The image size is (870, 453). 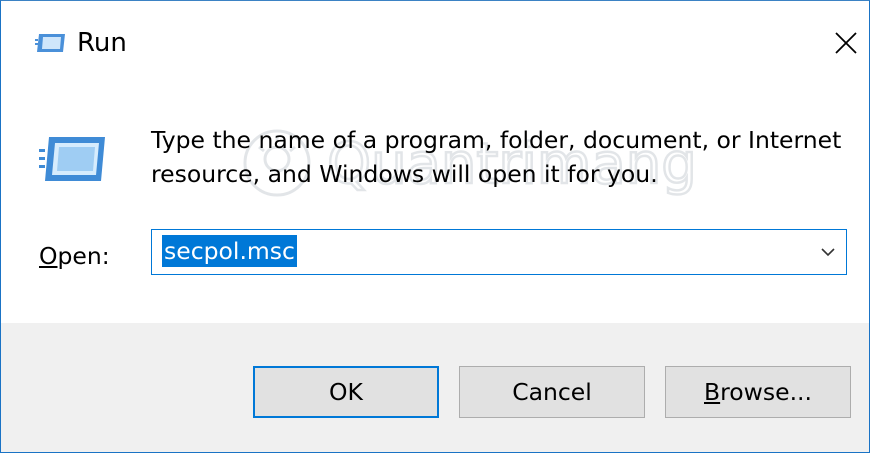 I want to click on open-combobox: secpol.msc, so click(x=499, y=252).